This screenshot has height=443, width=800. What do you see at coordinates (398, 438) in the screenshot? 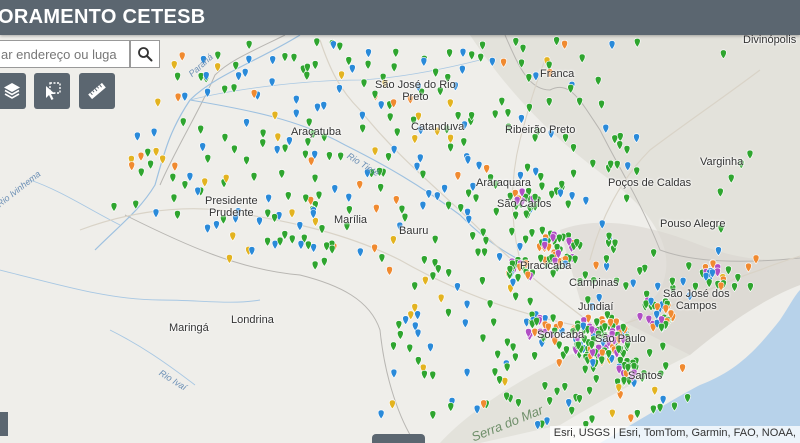
I see `bottom-panel-toggle` at bounding box center [398, 438].